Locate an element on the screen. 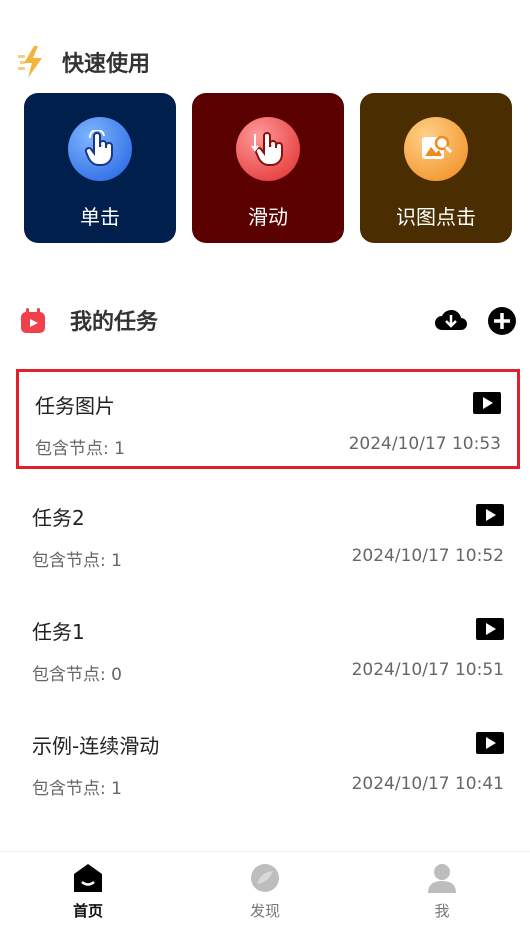 Image resolution: width=530 pixels, height=926 pixels. nav-home: 首页 is located at coordinates (88, 889).